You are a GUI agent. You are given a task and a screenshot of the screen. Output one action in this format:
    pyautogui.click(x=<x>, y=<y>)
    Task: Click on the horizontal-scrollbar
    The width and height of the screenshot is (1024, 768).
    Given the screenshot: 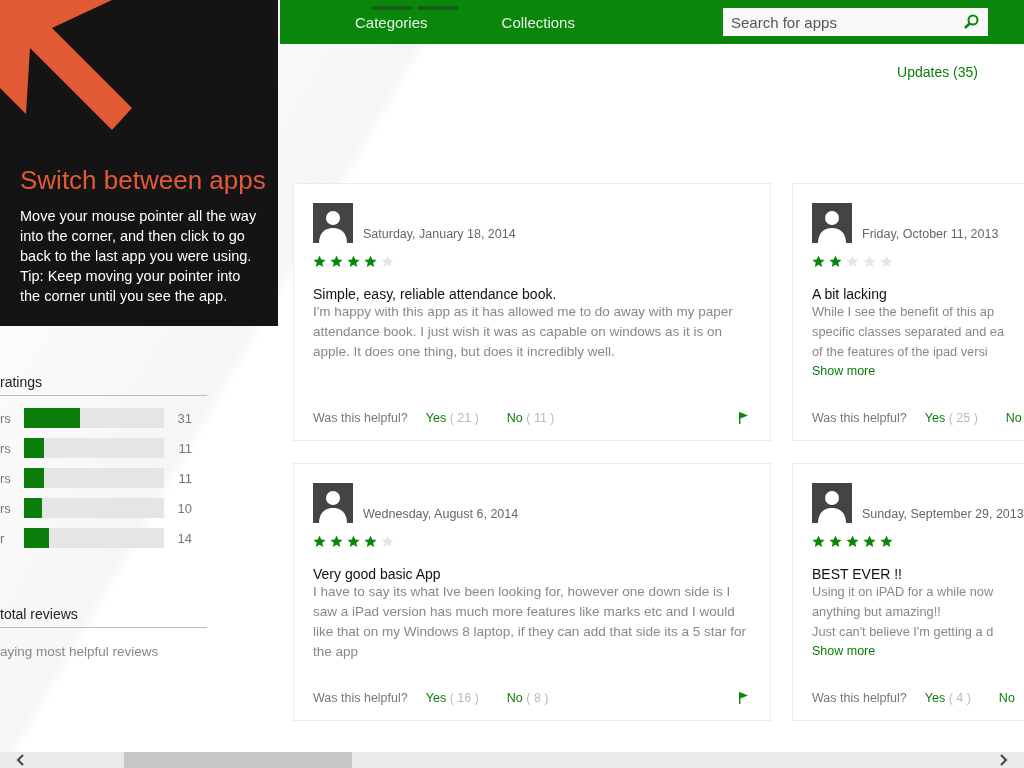 What is the action you would take?
    pyautogui.click(x=512, y=760)
    